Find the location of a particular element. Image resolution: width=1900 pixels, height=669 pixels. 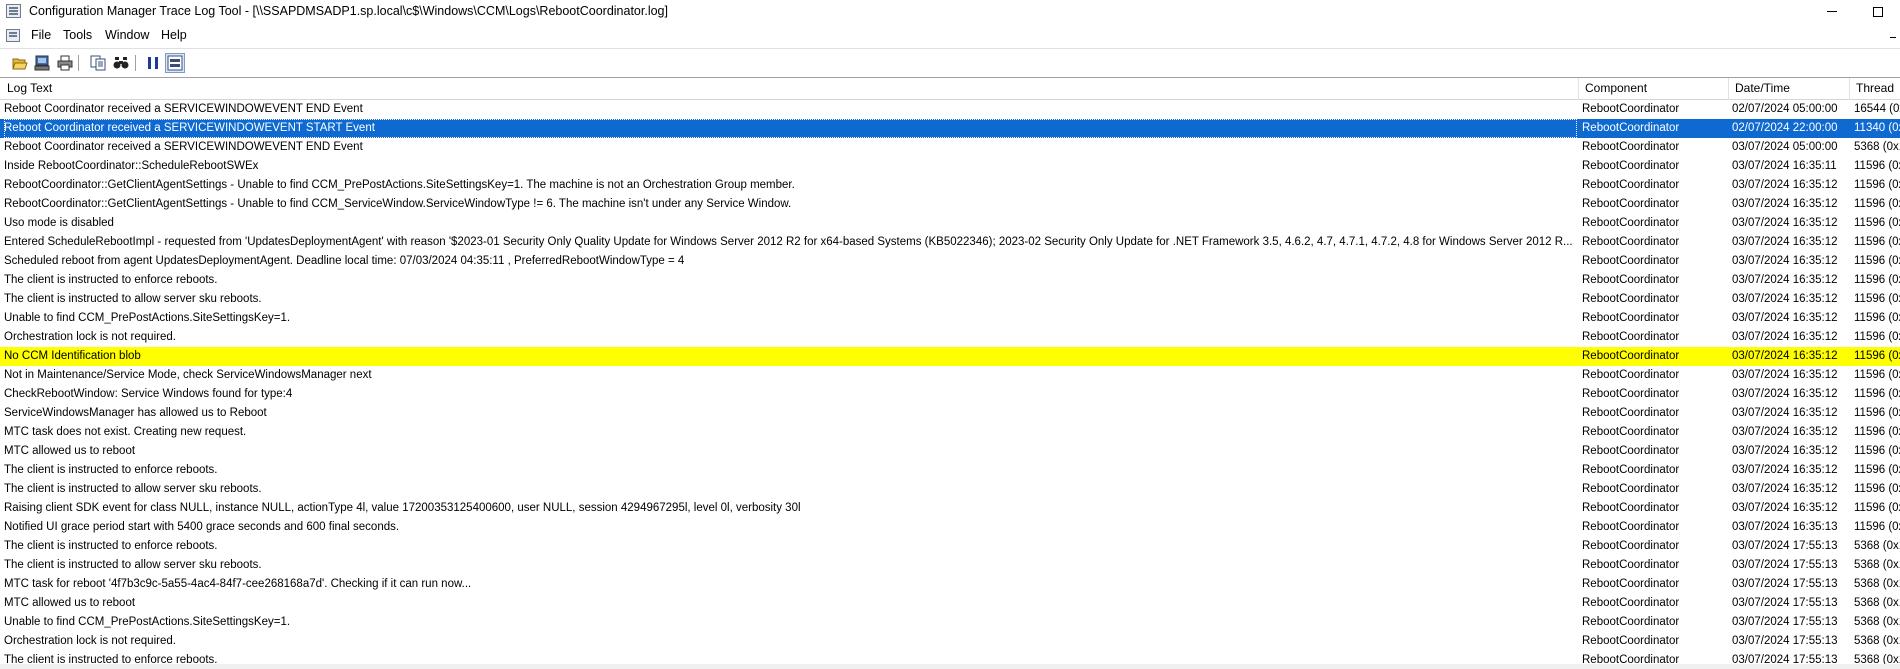

find-button is located at coordinates (121, 63).